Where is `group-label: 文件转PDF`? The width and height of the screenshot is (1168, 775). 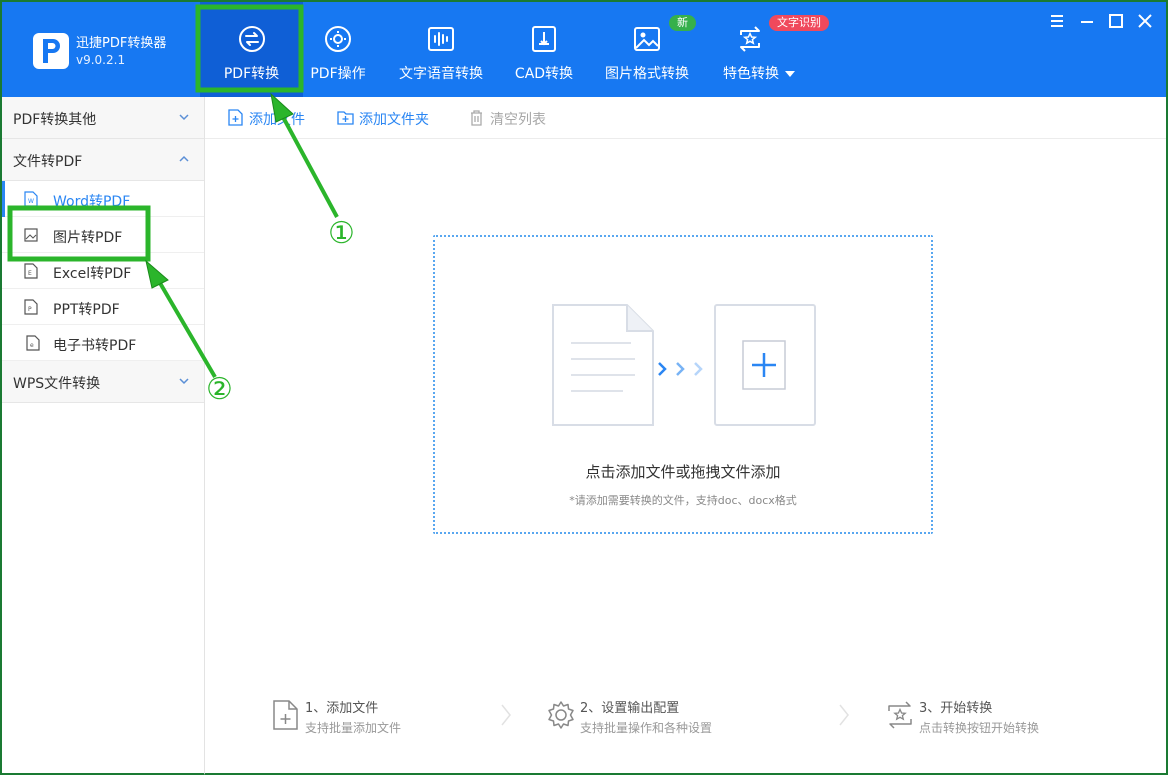
group-label: 文件转PDF is located at coordinates (48, 162).